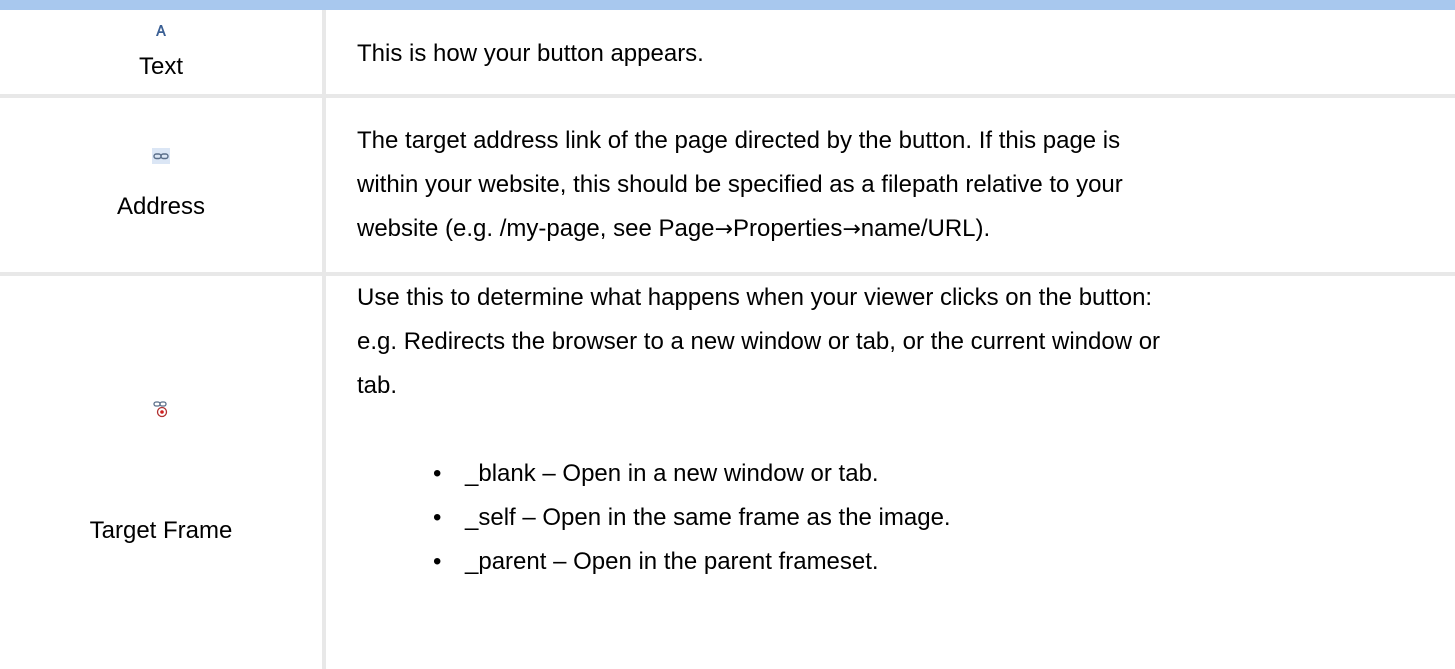 The width and height of the screenshot is (1455, 669). What do you see at coordinates (163, 186) in the screenshot?
I see `icon-cell: Address` at bounding box center [163, 186].